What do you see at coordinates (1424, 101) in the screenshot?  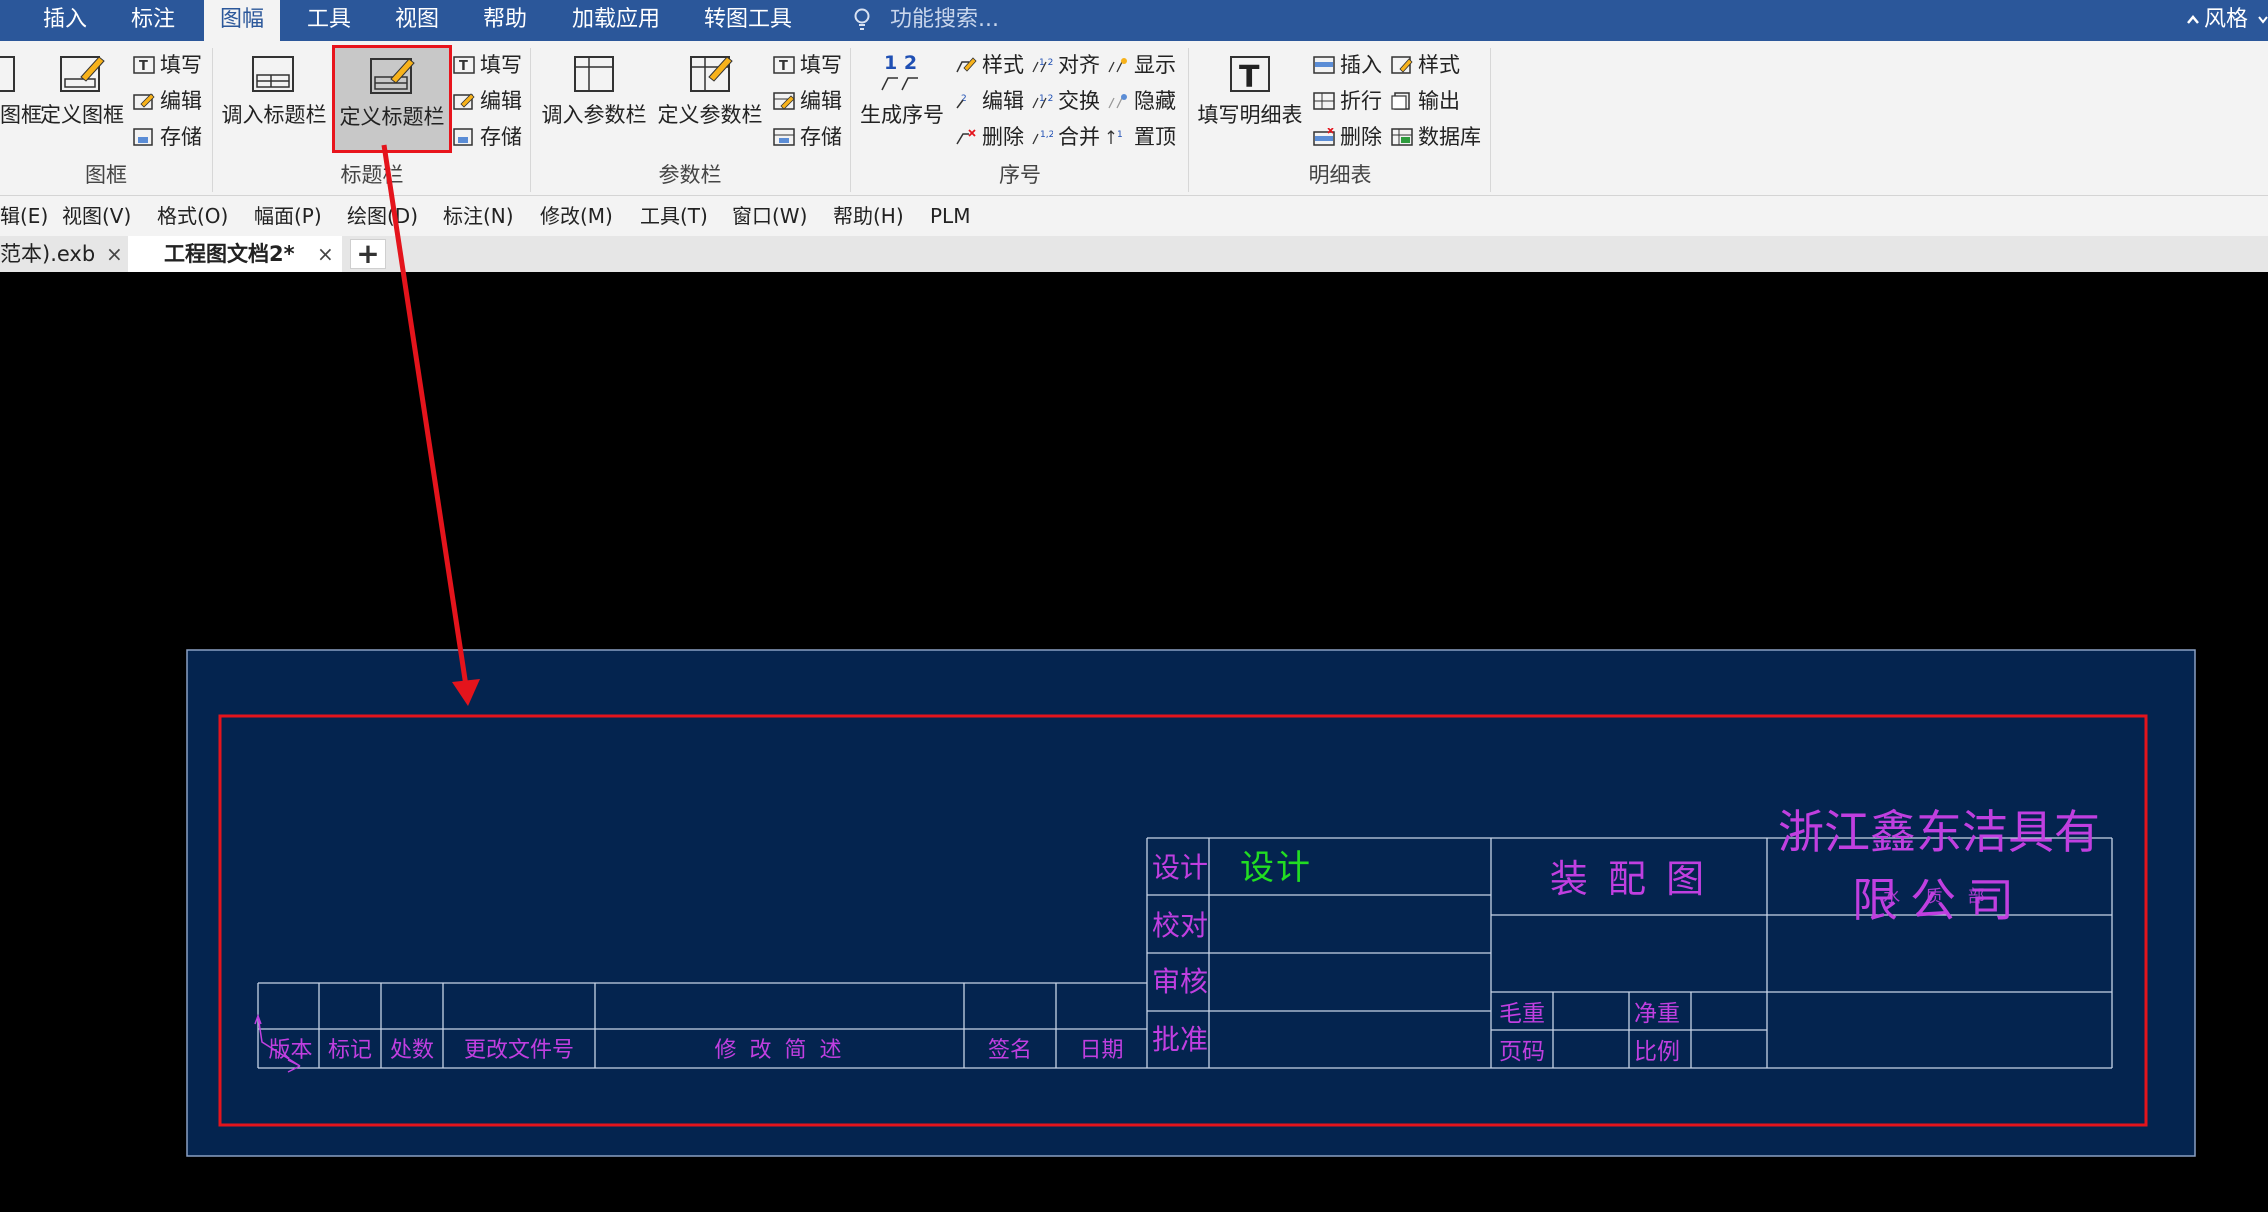 I see `bom-export-button: 输出` at bounding box center [1424, 101].